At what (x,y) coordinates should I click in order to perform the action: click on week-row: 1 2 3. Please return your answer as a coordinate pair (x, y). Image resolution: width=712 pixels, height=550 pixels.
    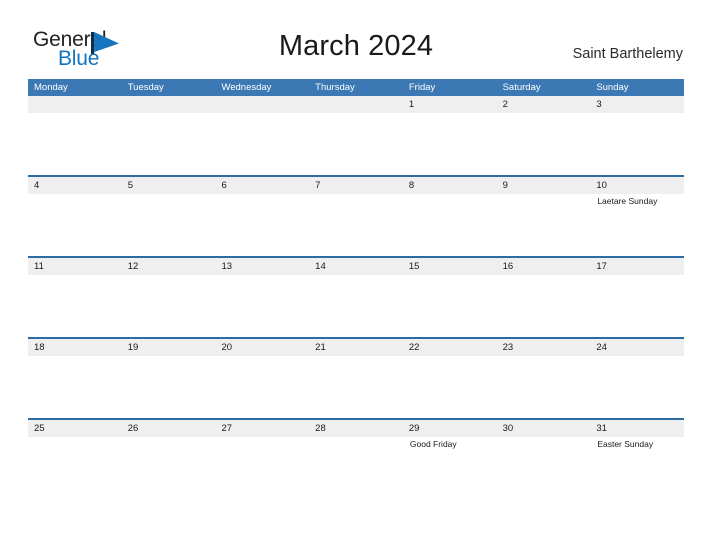
    Looking at the image, I should click on (356, 135).